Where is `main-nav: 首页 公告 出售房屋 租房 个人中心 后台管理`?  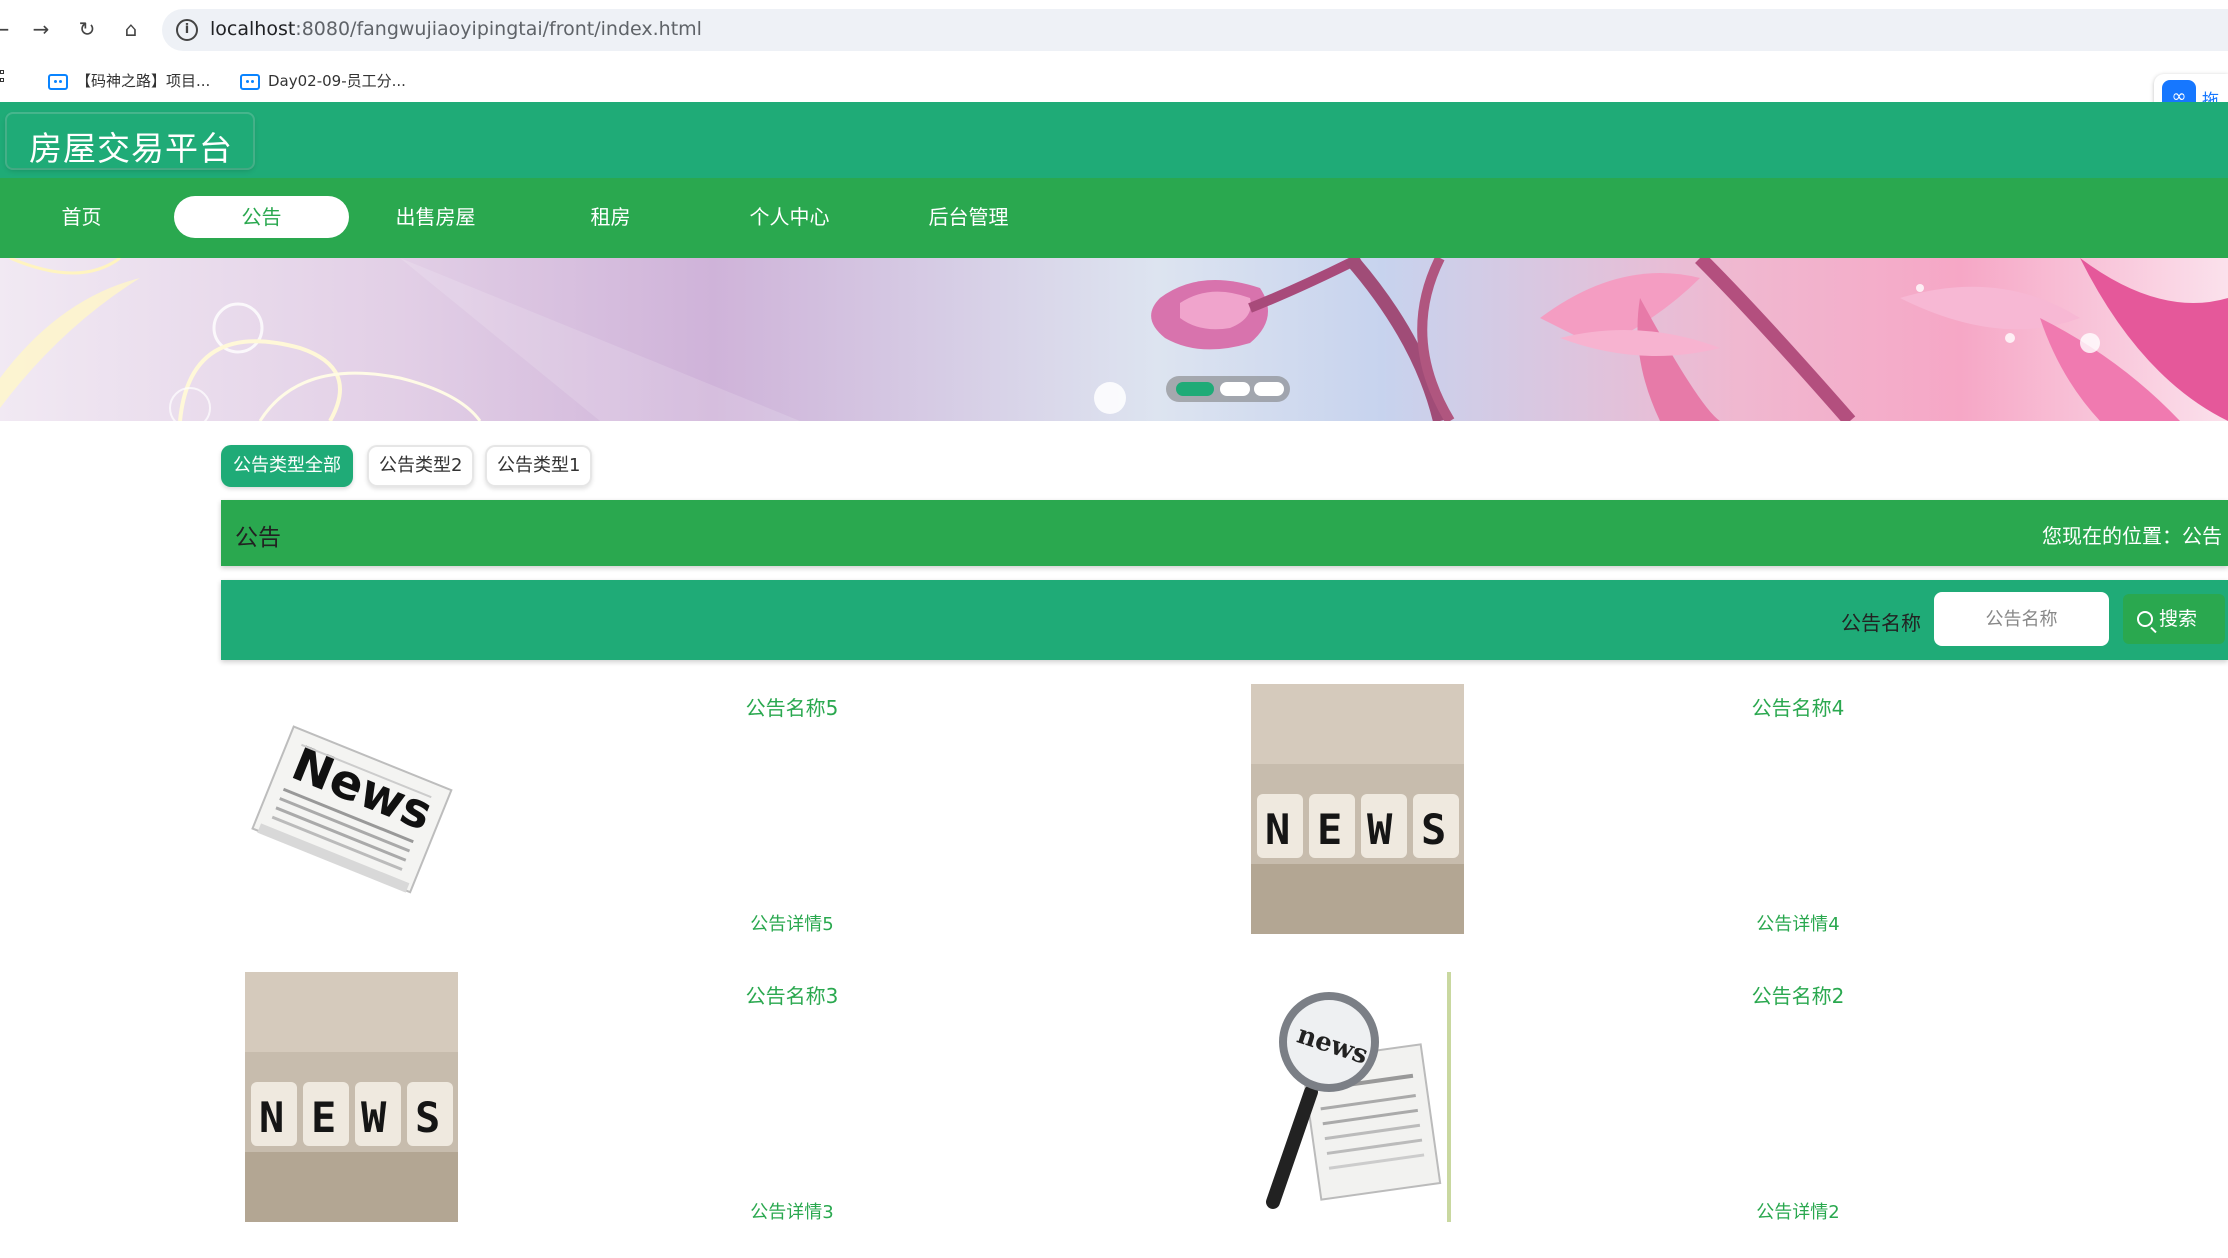 main-nav: 首页 公告 出售房屋 租房 个人中心 后台管理 is located at coordinates (1114, 218).